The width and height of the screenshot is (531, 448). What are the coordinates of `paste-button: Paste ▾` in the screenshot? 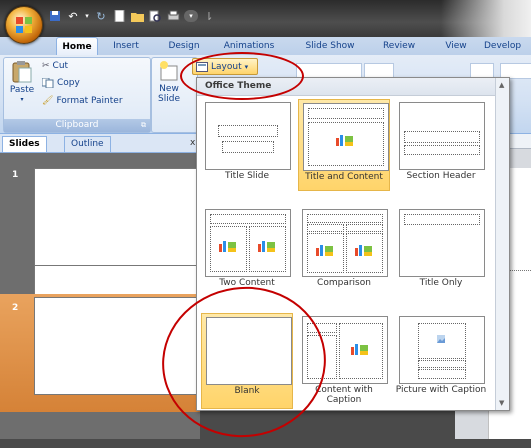 It's located at (22, 81).